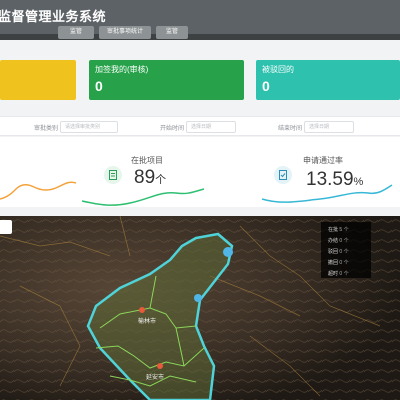  I want to click on map-legend: 在批 5 个 办结 0 个 驳回 0 个 撤回 0 个 超时 0 个, so click(346, 250).